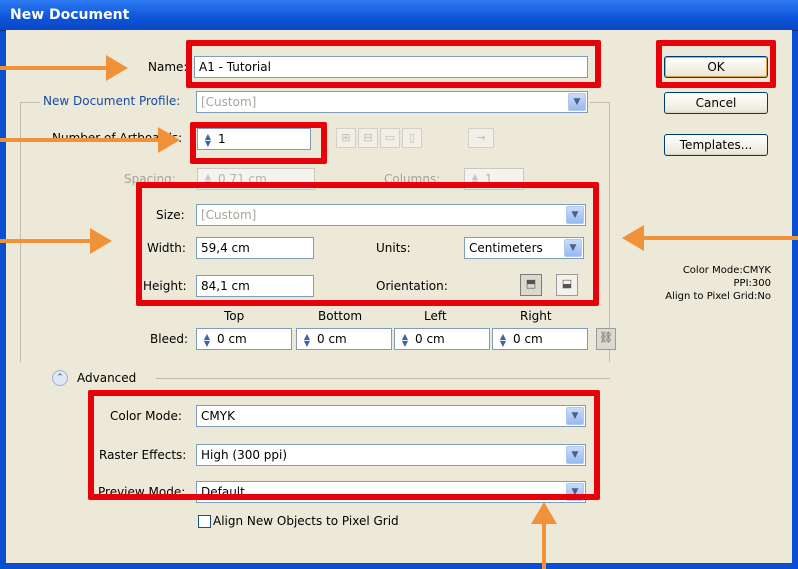 The height and width of the screenshot is (569, 798). Describe the element at coordinates (392, 102) in the screenshot. I see `profile-select: [Custom] ▼` at that location.